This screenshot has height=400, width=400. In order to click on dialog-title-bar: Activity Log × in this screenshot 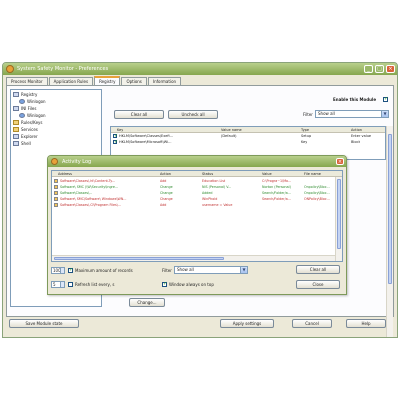, I will do `click(197, 161)`.